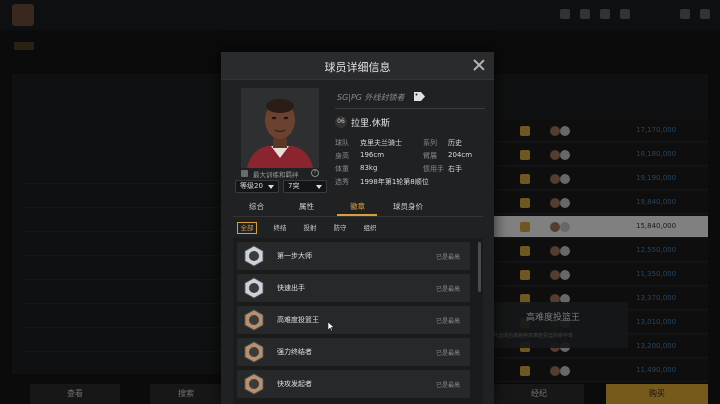 The image size is (720, 404). Describe the element at coordinates (280, 128) in the screenshot. I see `player-portrait` at that location.